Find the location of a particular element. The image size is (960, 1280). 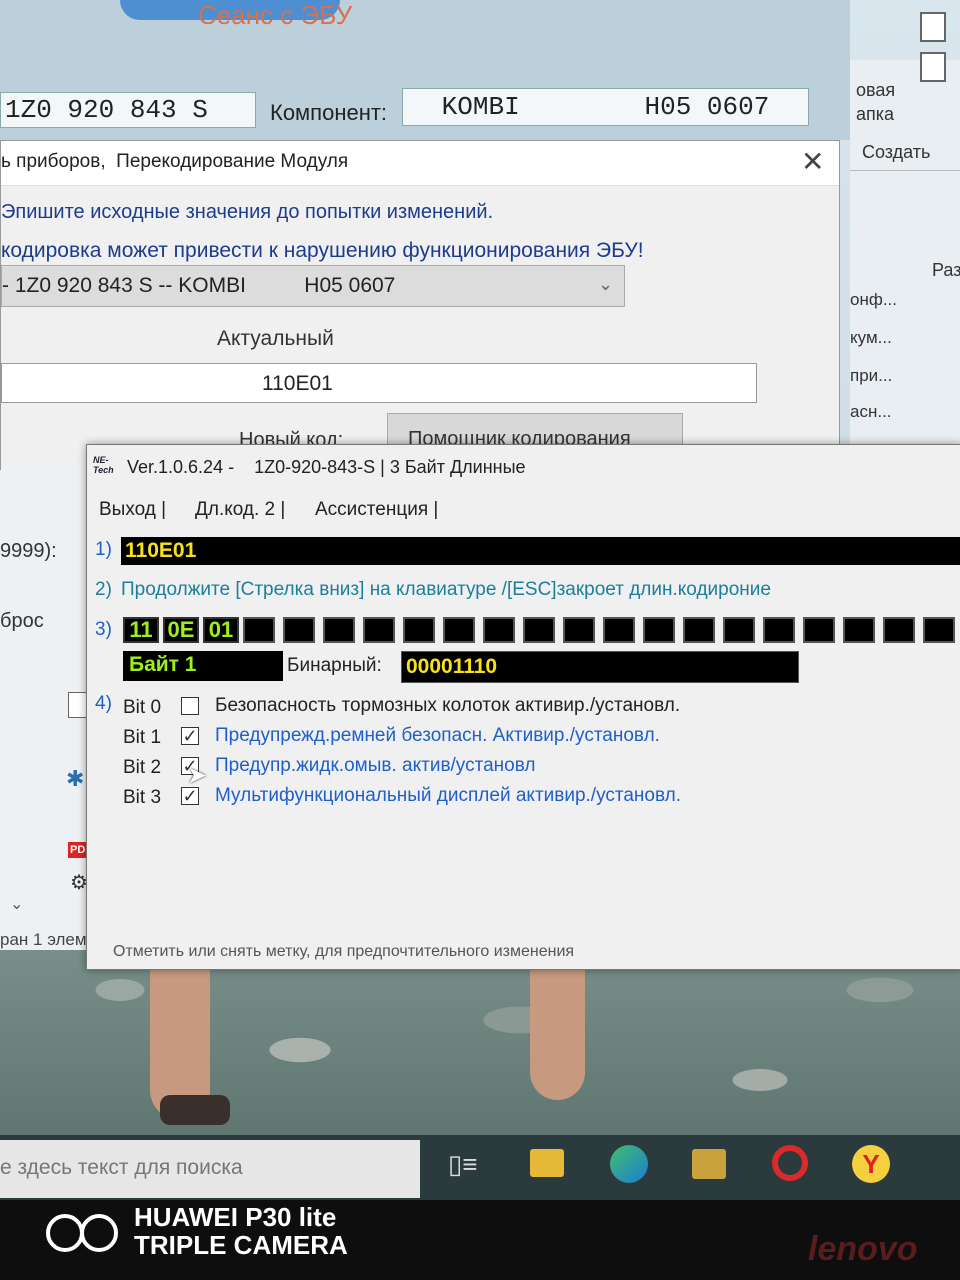

actual-code-field: 110E01 is located at coordinates (379, 383).